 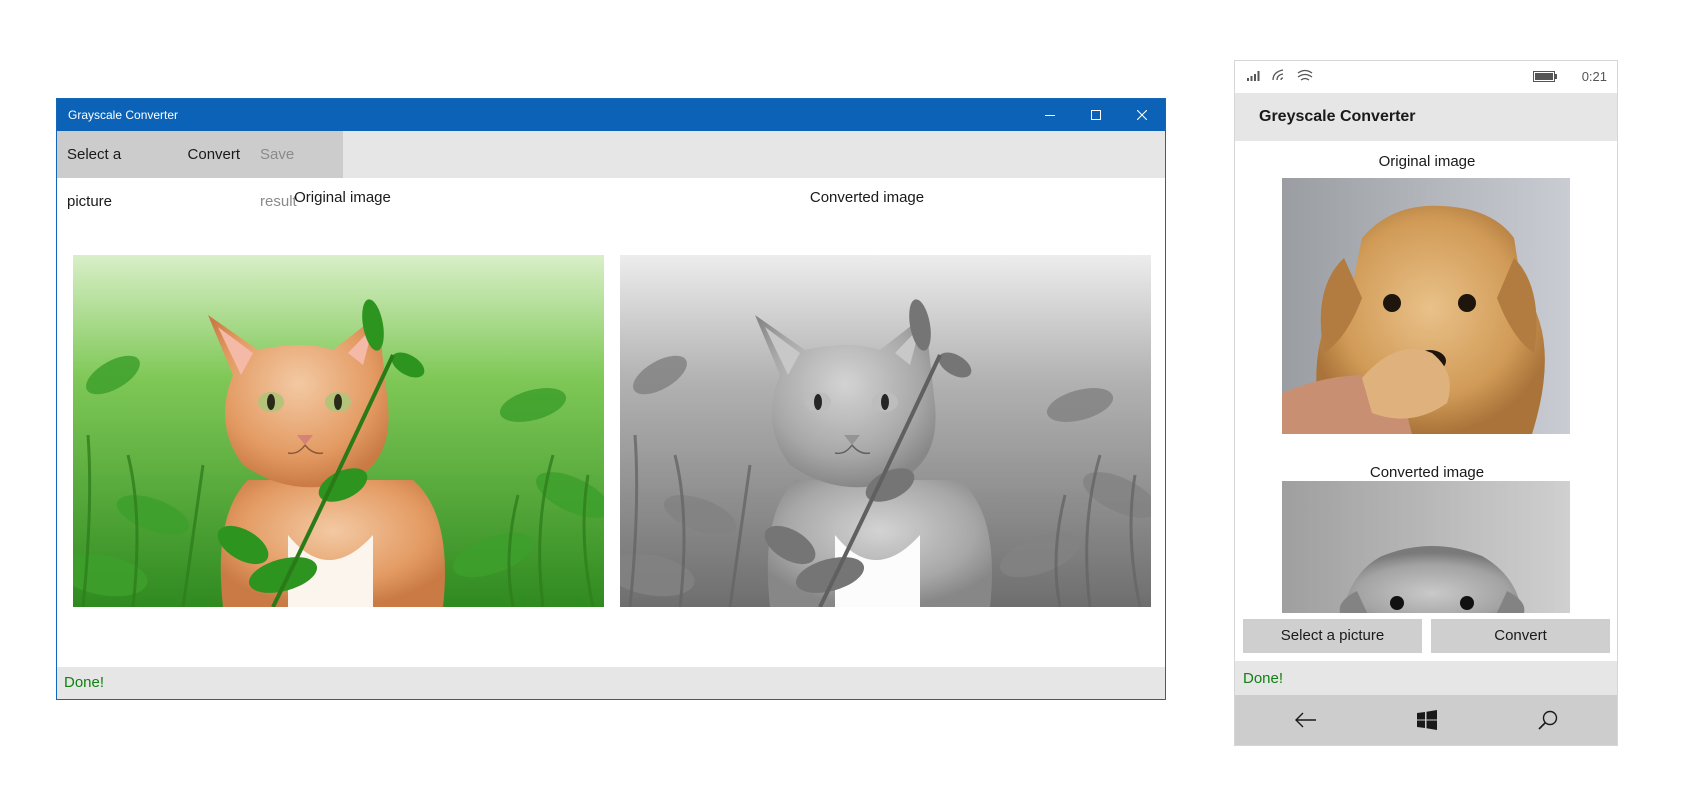 What do you see at coordinates (1332, 636) in the screenshot?
I see `phone-select-picture-button: Select a picture` at bounding box center [1332, 636].